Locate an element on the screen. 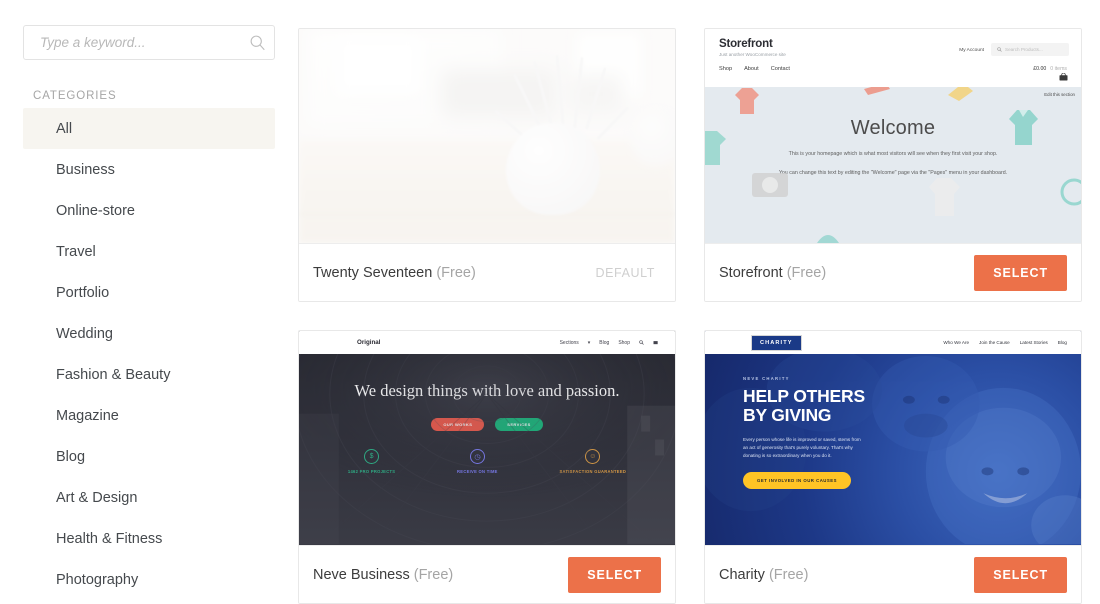  neve-nav-blog: Blog is located at coordinates (604, 343).